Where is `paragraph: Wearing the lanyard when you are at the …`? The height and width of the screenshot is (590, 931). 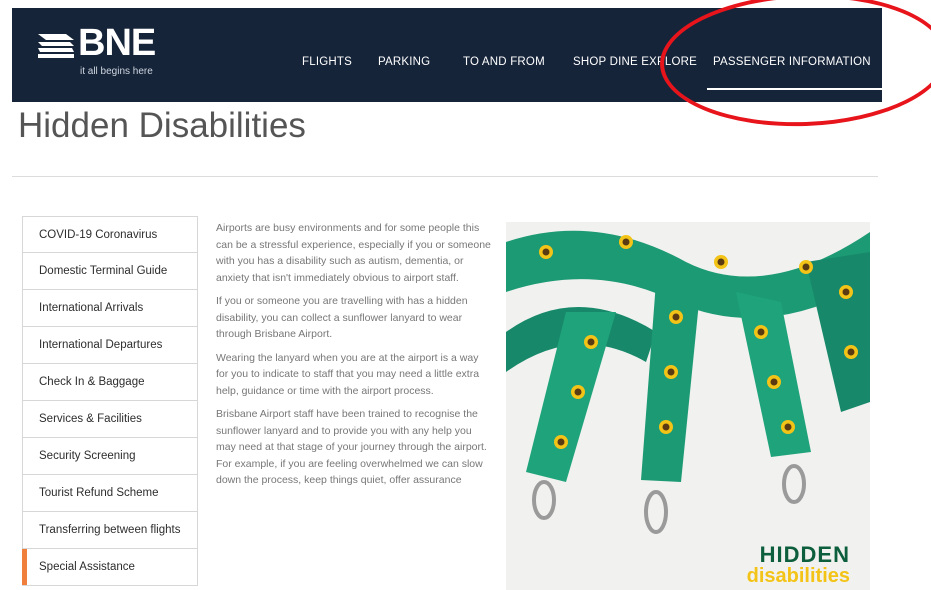 paragraph: Wearing the lanyard when you are at the … is located at coordinates (348, 374).